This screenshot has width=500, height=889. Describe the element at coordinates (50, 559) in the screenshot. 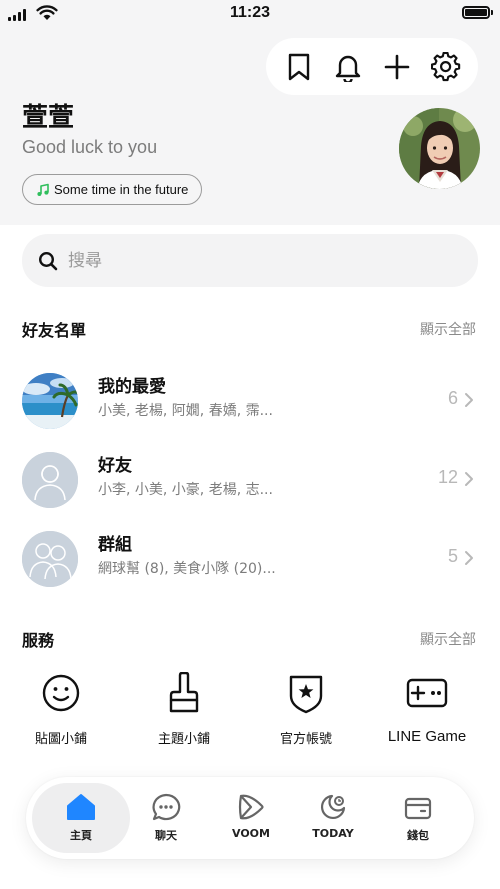

I see `groups-avatar` at that location.